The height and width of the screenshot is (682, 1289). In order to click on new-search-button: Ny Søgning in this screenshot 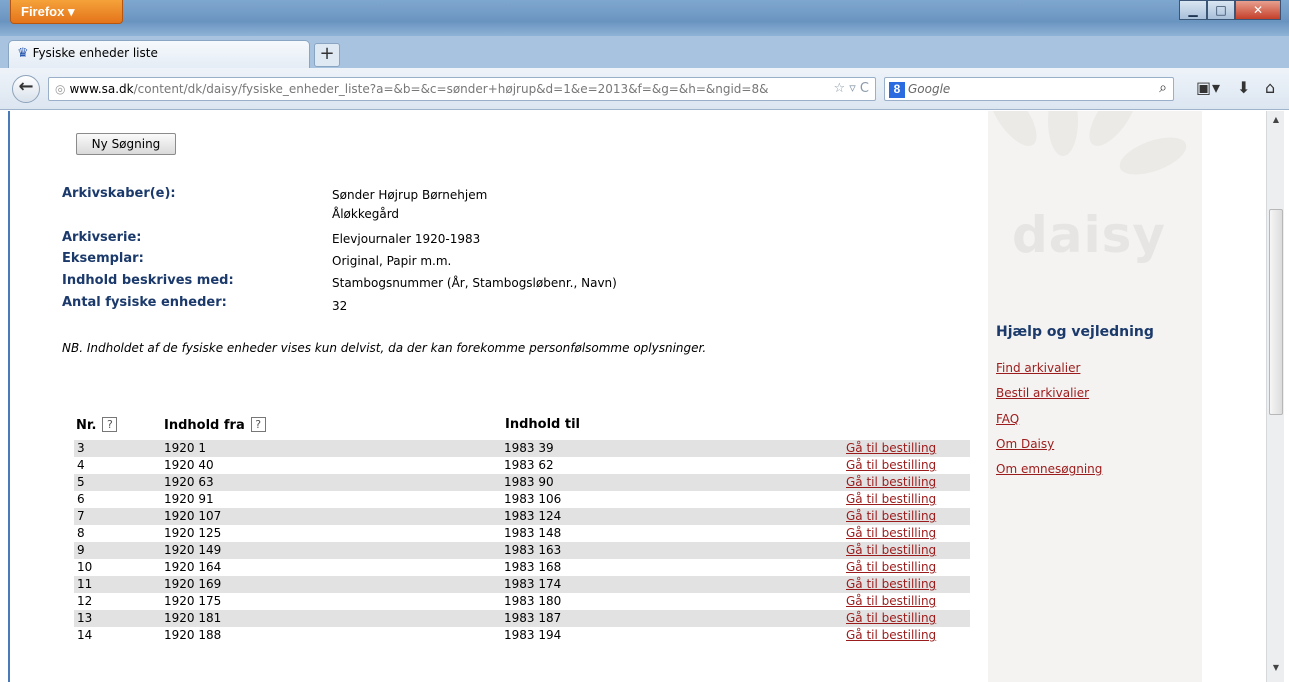, I will do `click(126, 144)`.